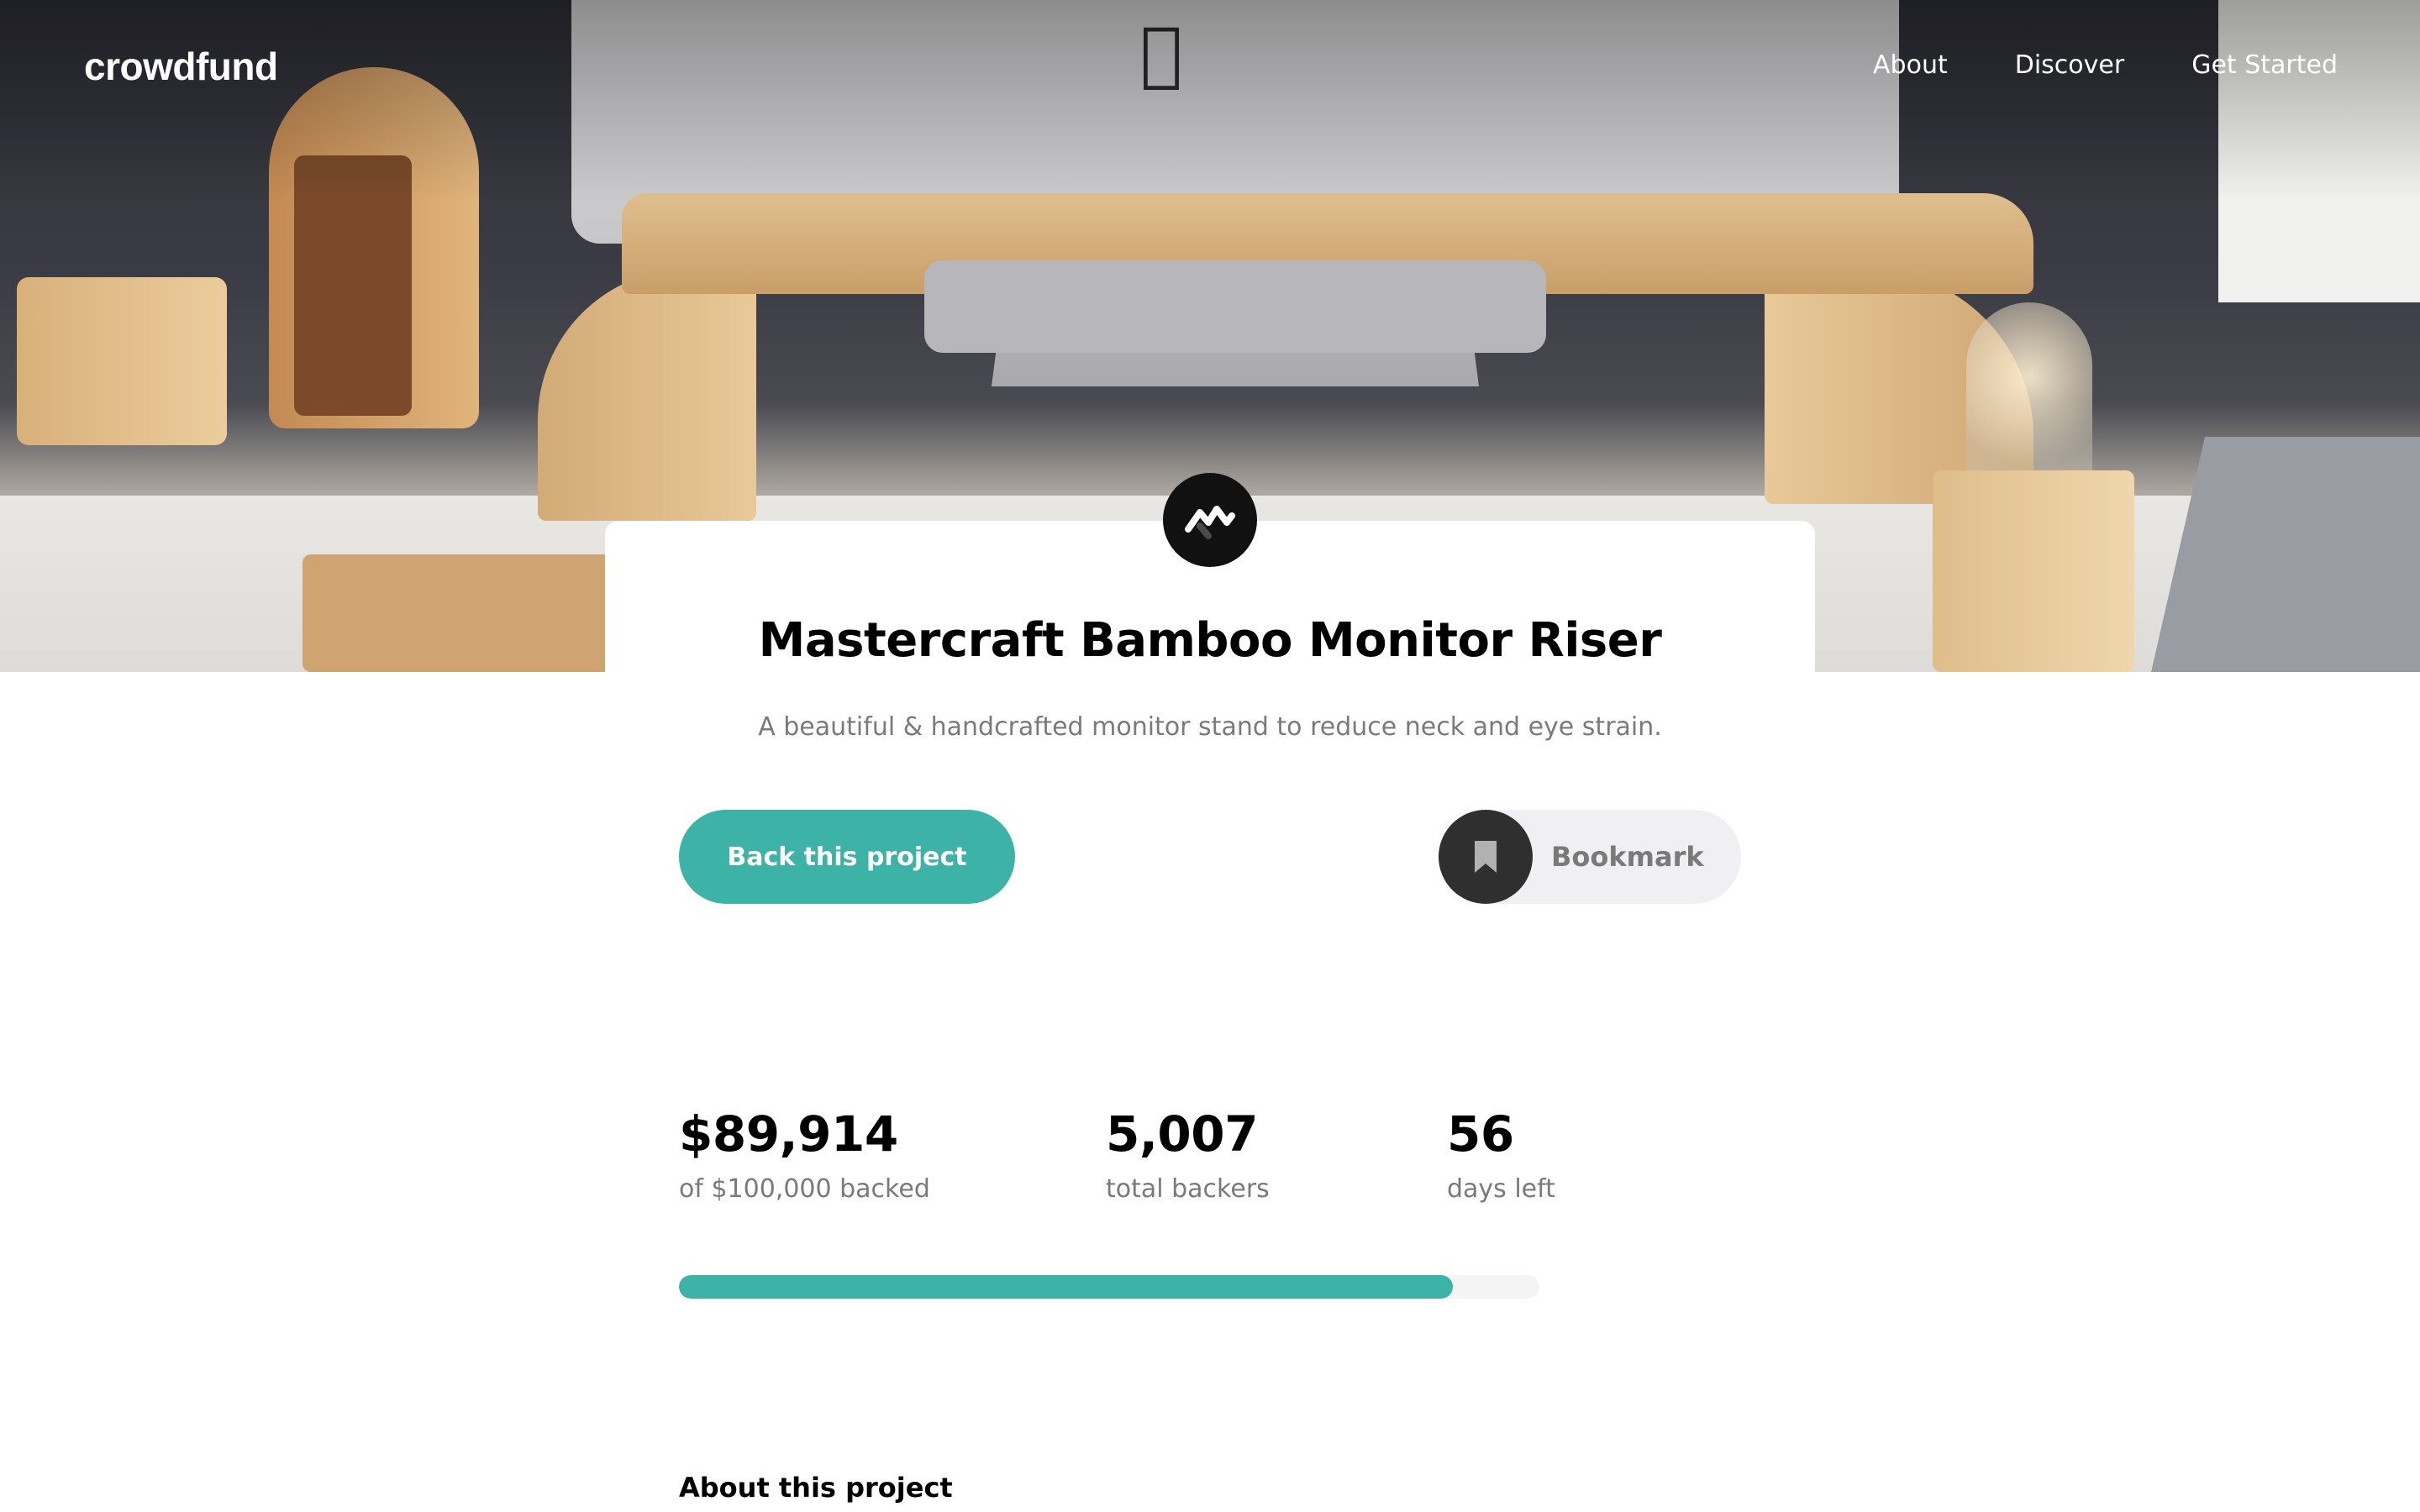 Image resolution: width=2420 pixels, height=1512 pixels. What do you see at coordinates (1210, 71) in the screenshot?
I see `top-navigation: crowdfund About Discover Get Started` at bounding box center [1210, 71].